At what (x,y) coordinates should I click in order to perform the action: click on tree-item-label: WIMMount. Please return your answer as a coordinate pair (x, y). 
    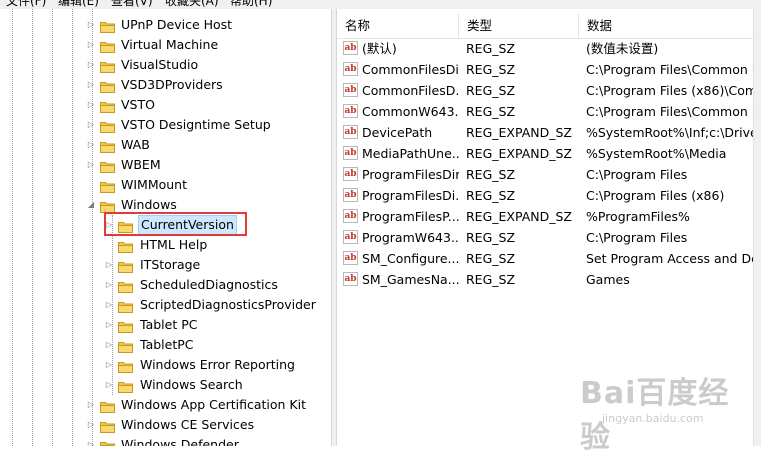
    Looking at the image, I should click on (154, 185).